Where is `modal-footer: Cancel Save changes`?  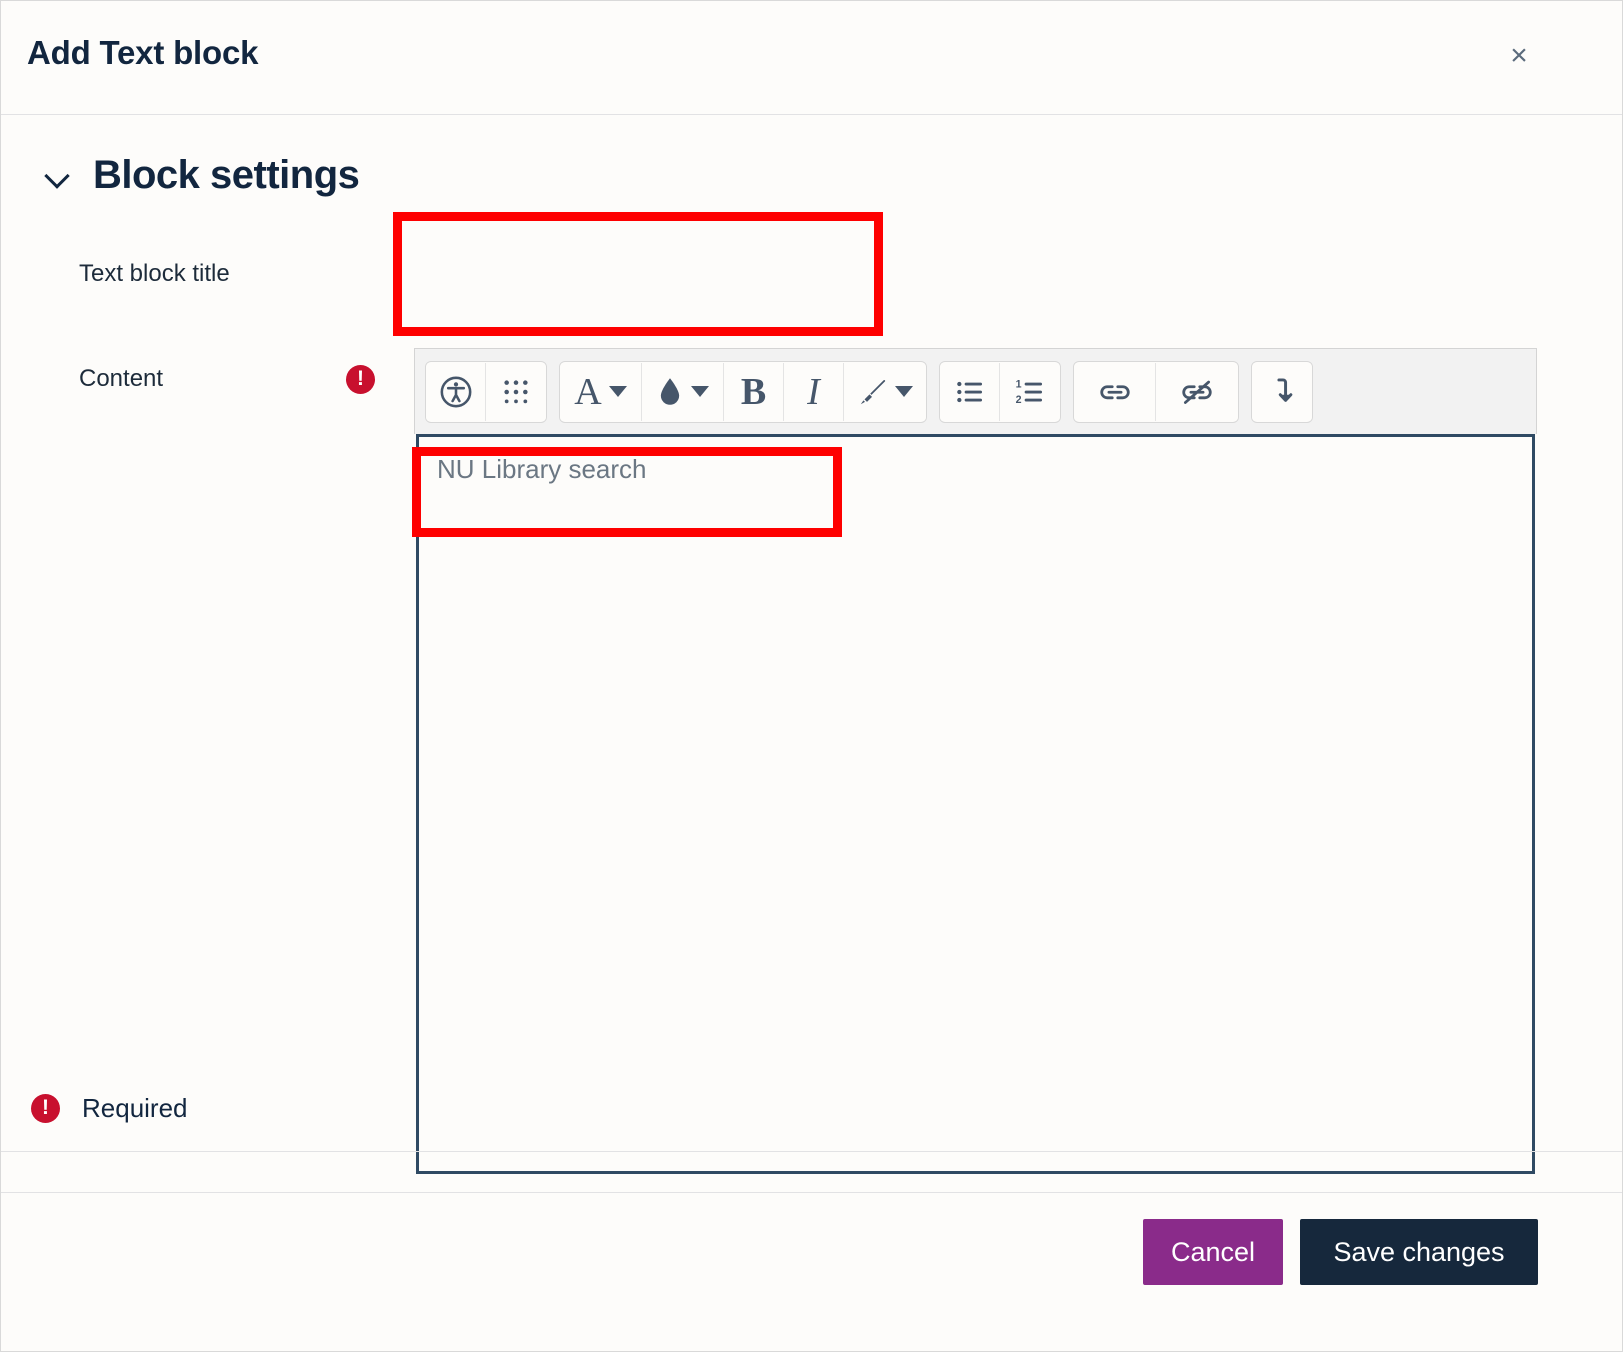 modal-footer: Cancel Save changes is located at coordinates (811, 1271).